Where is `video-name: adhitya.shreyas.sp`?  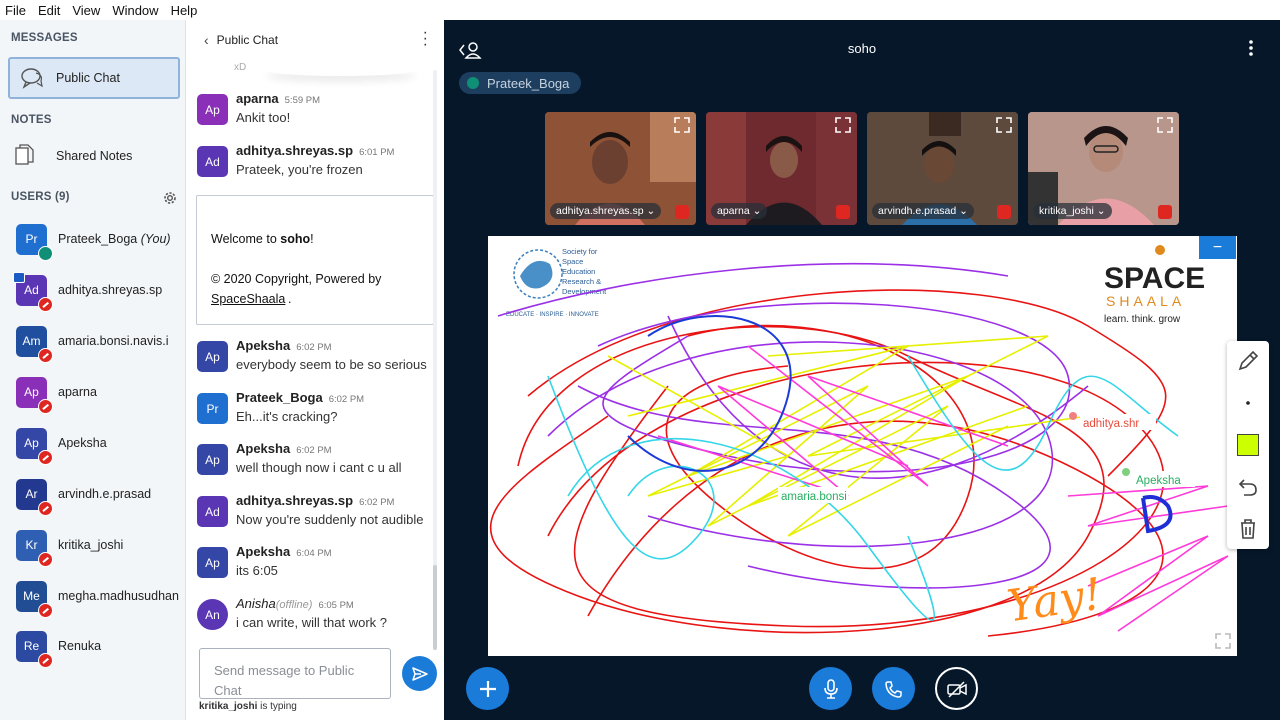 video-name: adhitya.shreyas.sp is located at coordinates (600, 211).